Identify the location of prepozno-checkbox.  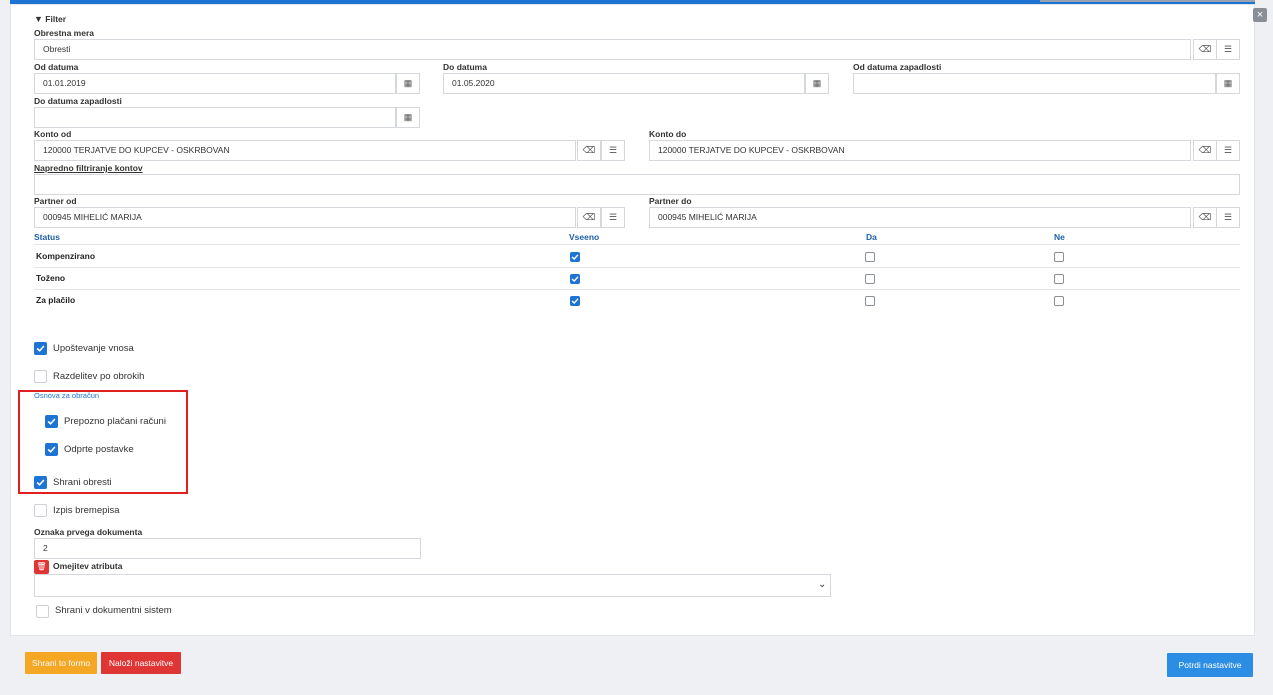
(51, 421).